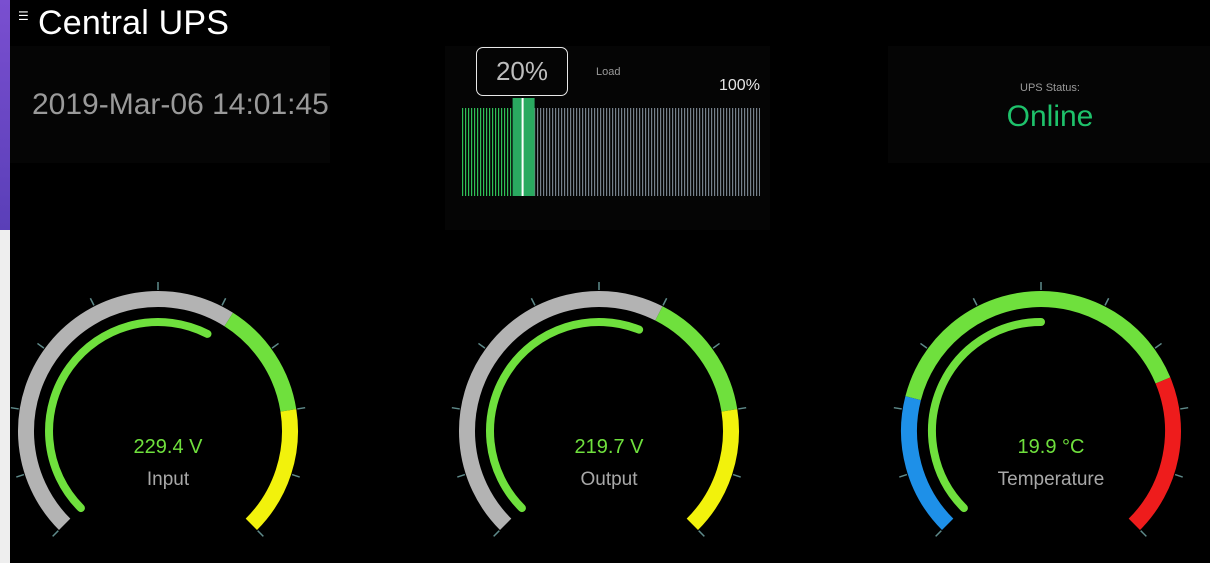 The image size is (1210, 563). Describe the element at coordinates (975, 23) in the screenshot. I see `header-panel-right` at that location.